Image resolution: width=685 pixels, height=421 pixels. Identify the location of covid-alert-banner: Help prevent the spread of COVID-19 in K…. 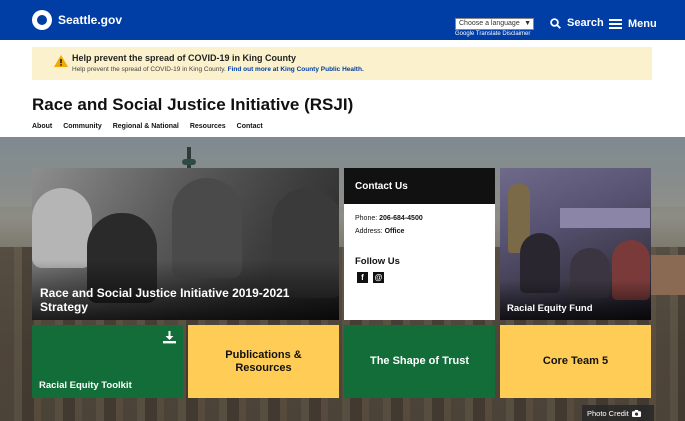
(342, 63).